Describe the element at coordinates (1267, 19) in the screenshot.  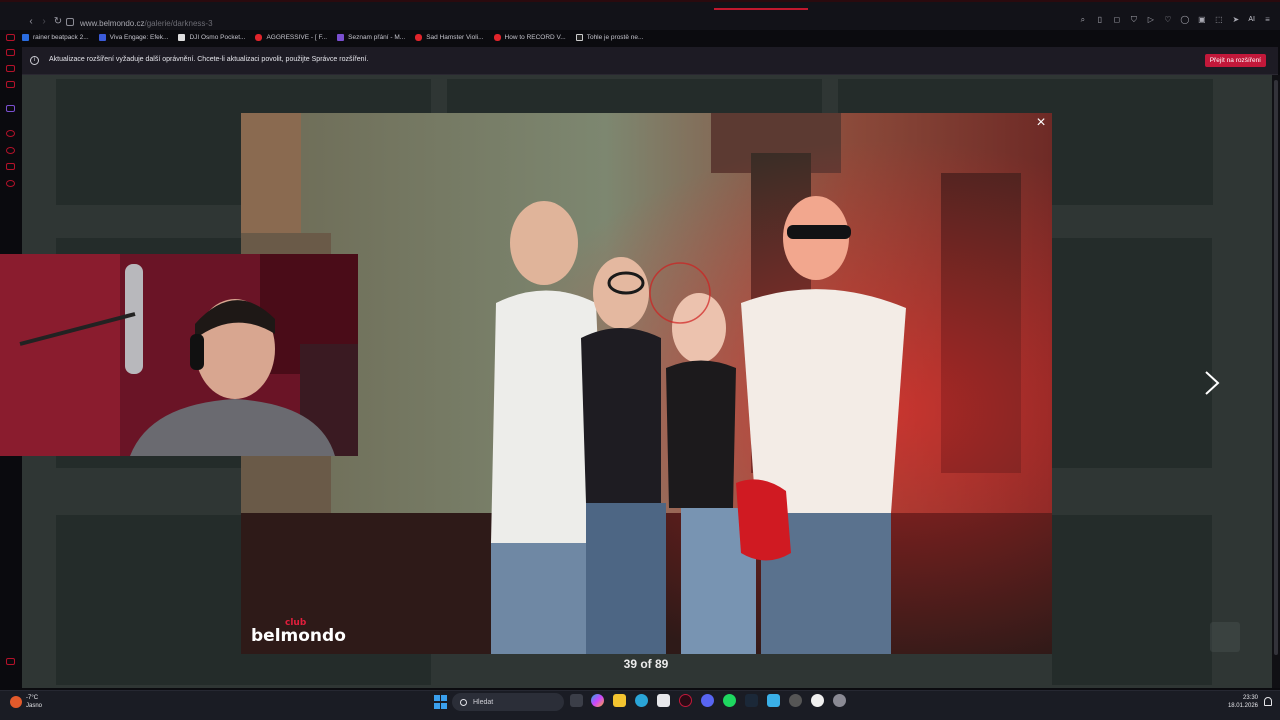
I see `menu-icon: ≡` at that location.